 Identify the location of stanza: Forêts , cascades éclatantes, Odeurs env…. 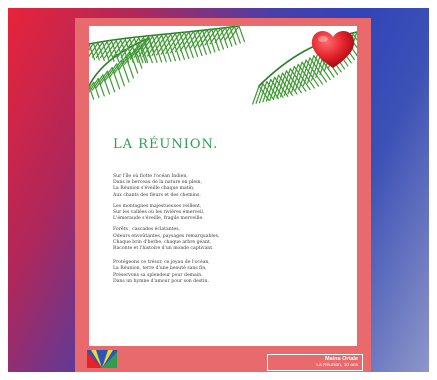
(223, 239).